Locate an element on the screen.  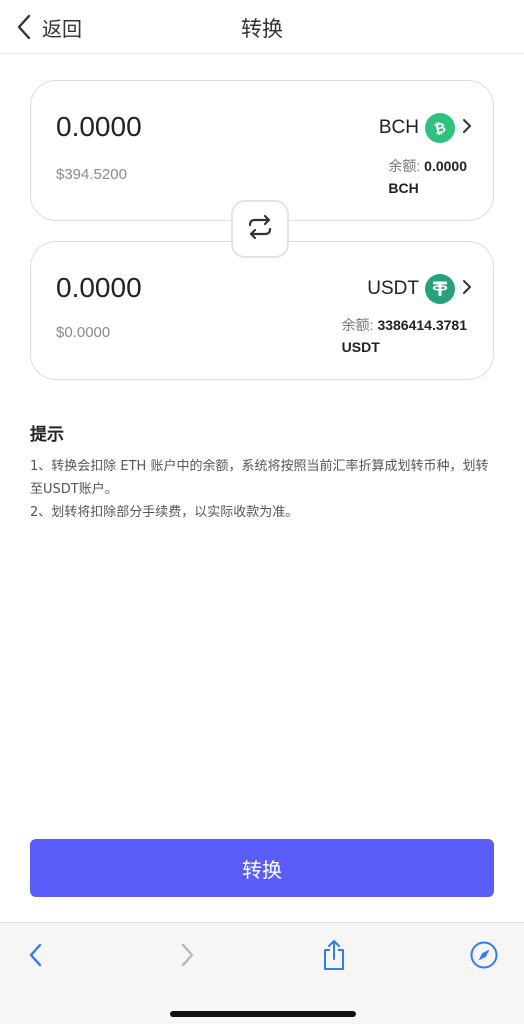
browser-share-button is located at coordinates (334, 957).